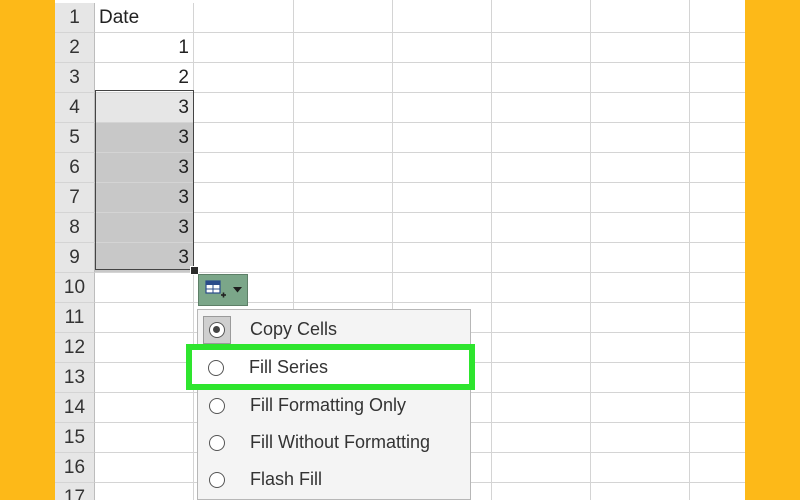 Image resolution: width=800 pixels, height=500 pixels. I want to click on cell-a9: 3, so click(144, 258).